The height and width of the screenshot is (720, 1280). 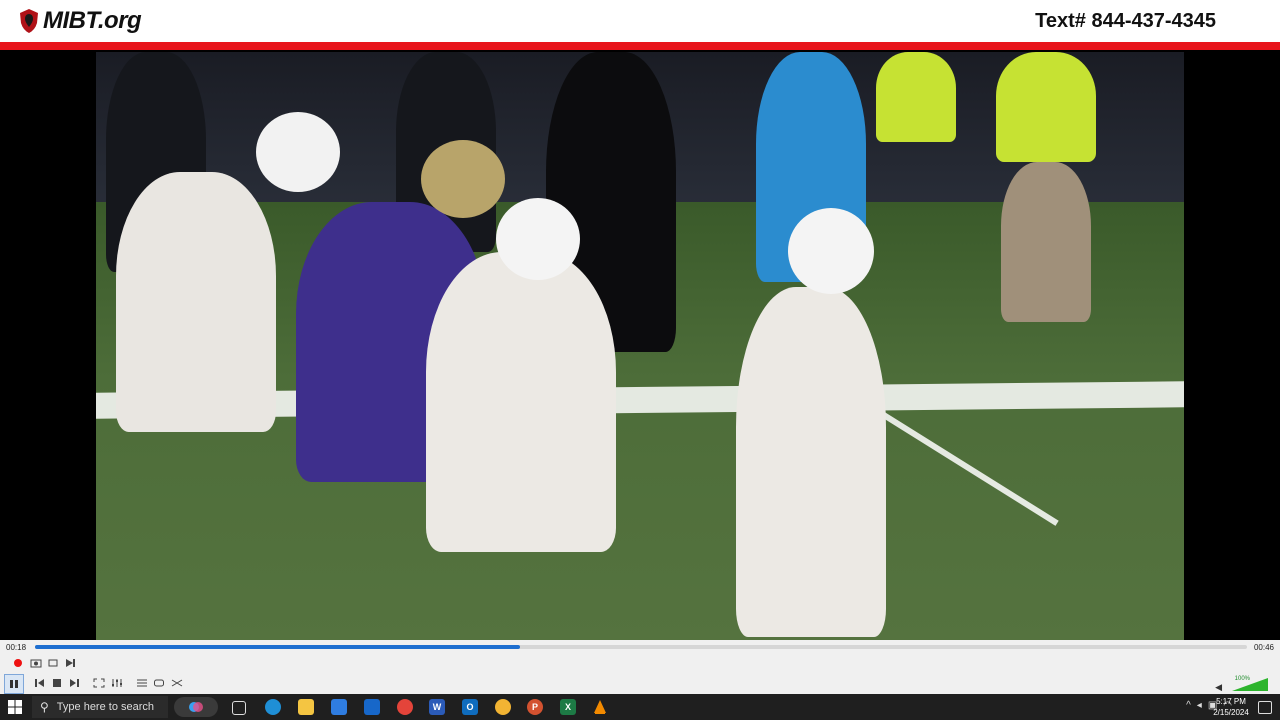 I want to click on notification-icon, so click(x=1265, y=707).